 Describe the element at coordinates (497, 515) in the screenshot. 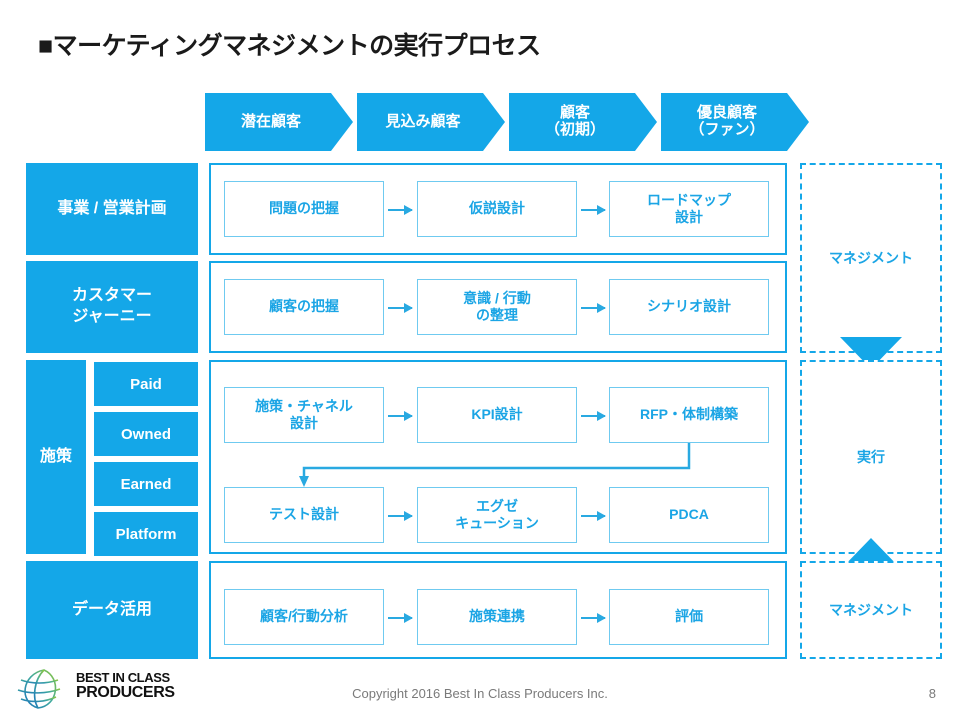

I see `process-box: エグゼ キューション` at that location.